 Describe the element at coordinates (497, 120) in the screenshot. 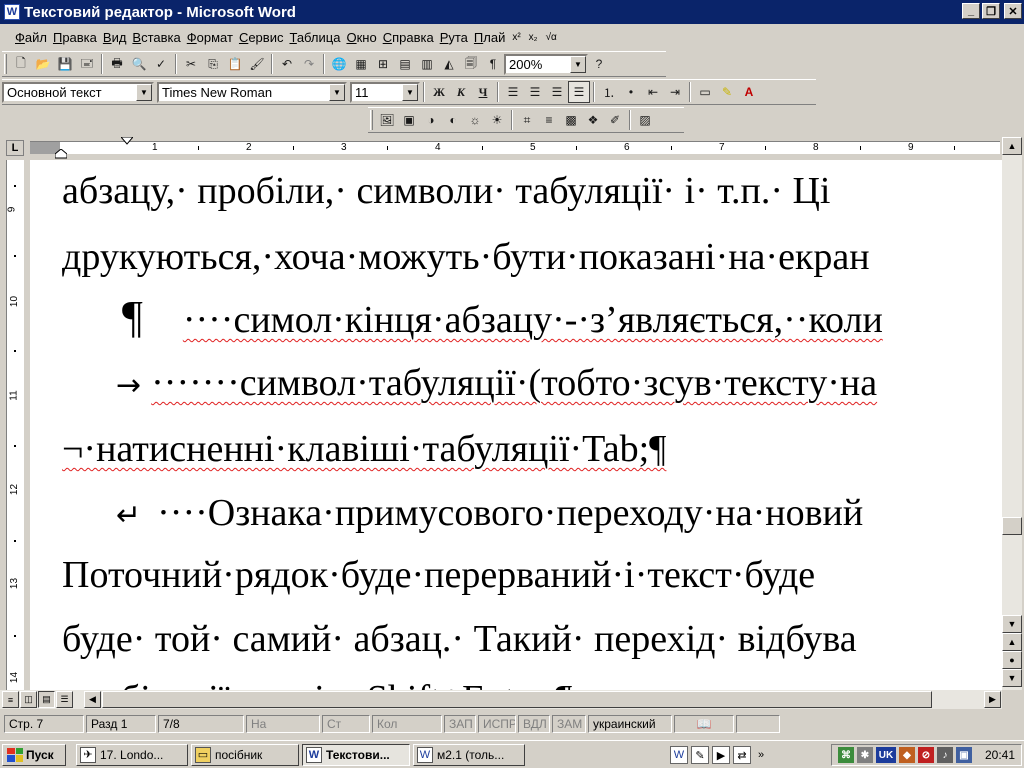

I see `less-brightness-icon: ☀` at that location.